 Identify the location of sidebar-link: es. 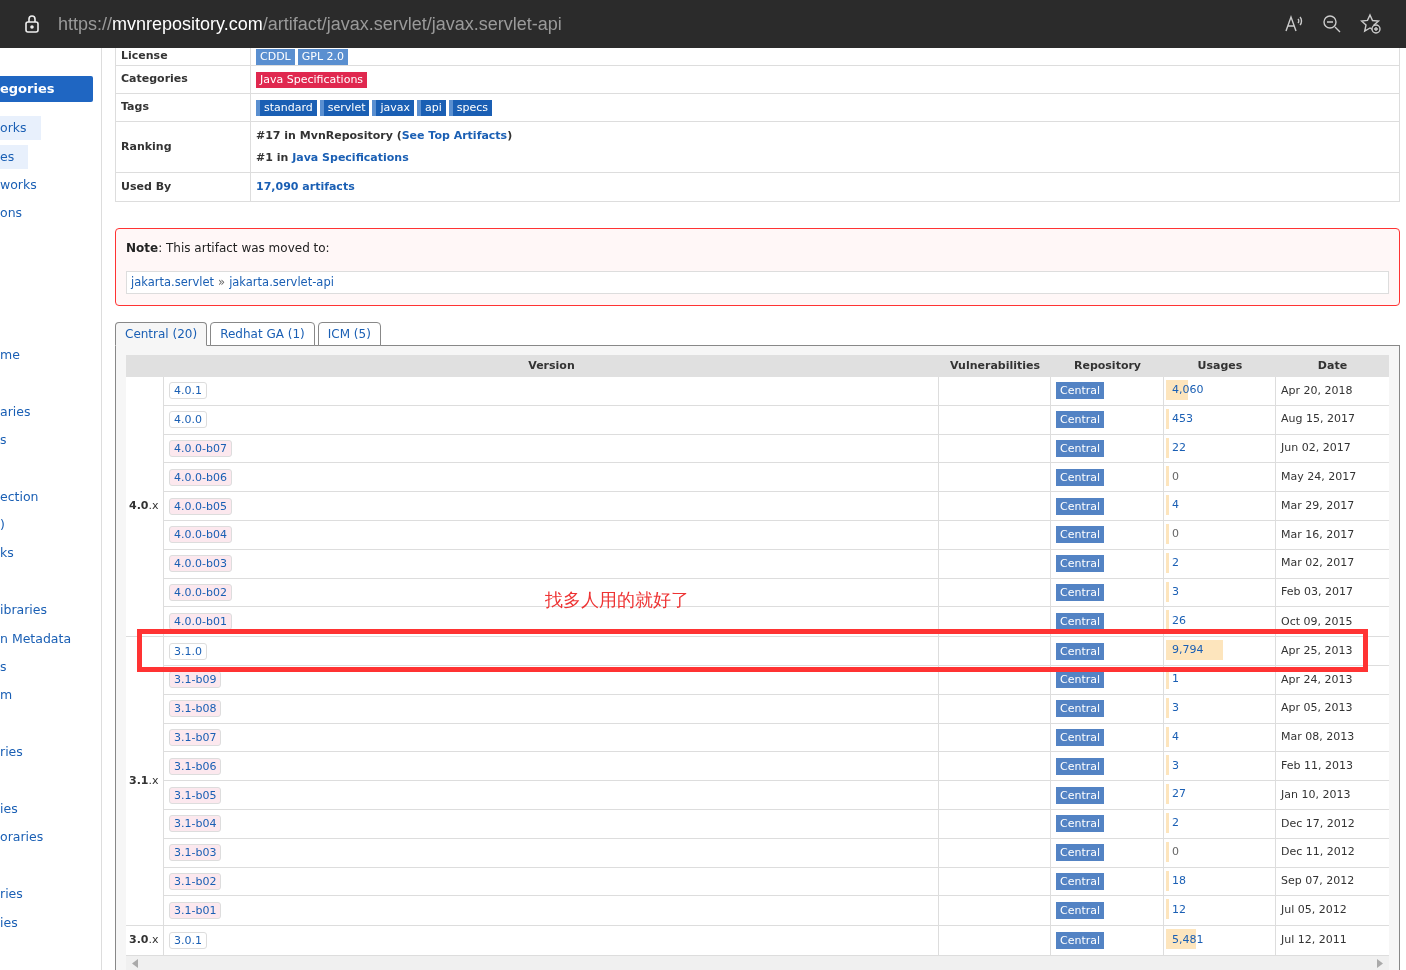
(14, 156).